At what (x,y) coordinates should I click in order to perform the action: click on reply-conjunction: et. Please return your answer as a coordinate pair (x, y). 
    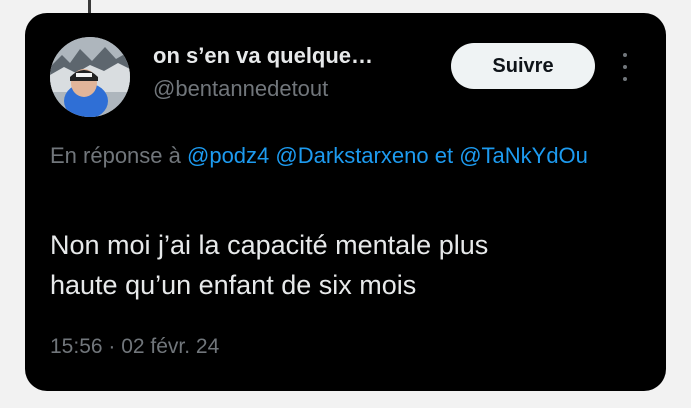
    Looking at the image, I should click on (444, 155).